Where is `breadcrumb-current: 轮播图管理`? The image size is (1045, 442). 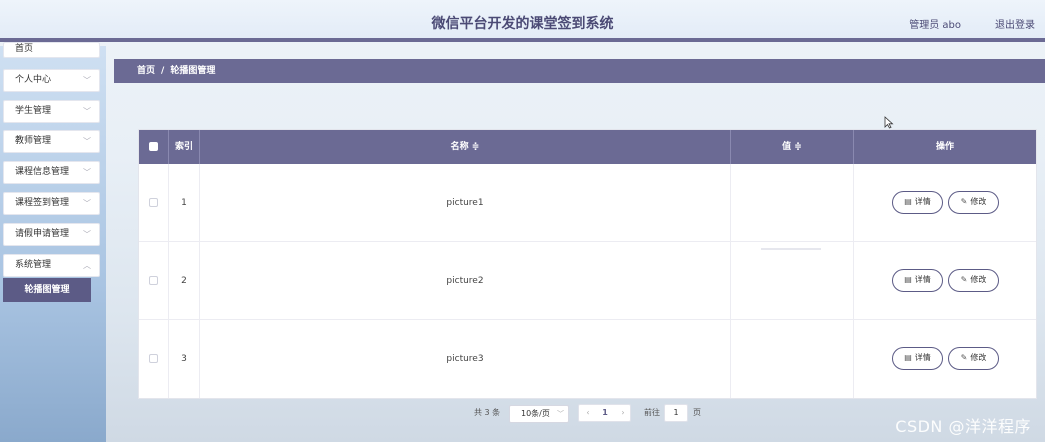 breadcrumb-current: 轮播图管理 is located at coordinates (193, 71).